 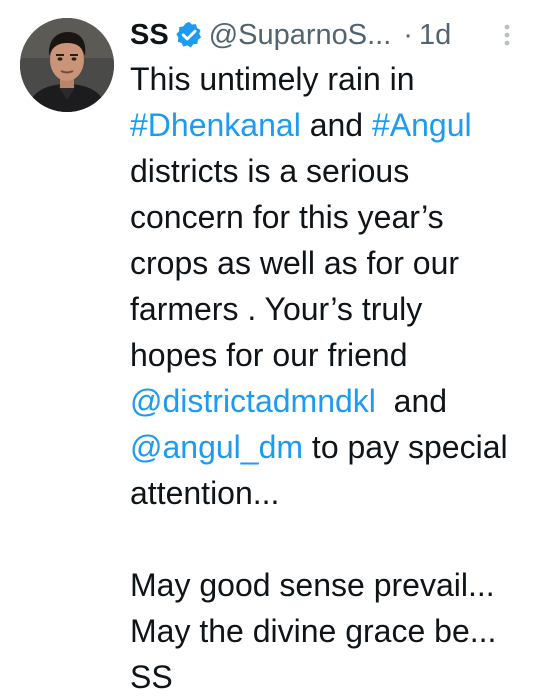 I want to click on tweet-text-line: This untimely rain in, so click(x=272, y=79).